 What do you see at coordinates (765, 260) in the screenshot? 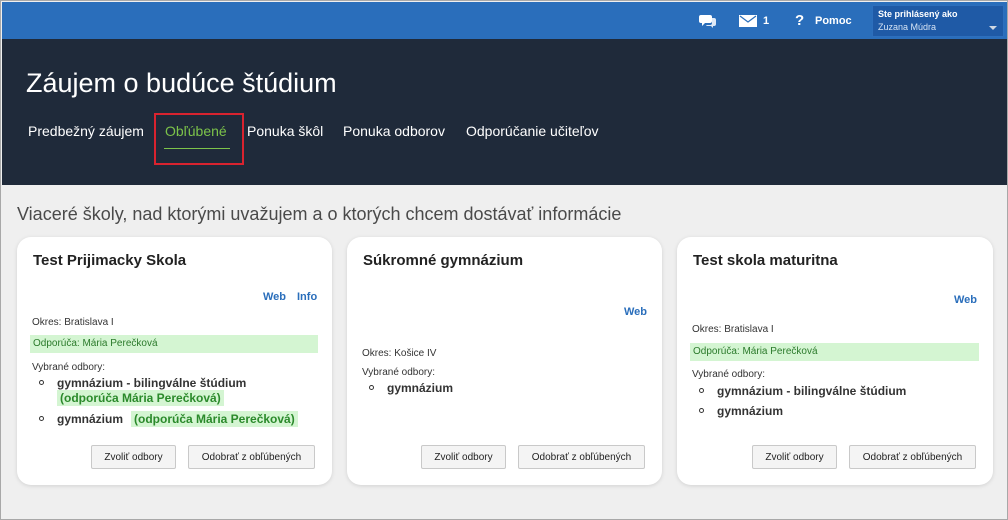
I see `school-title: Test skola maturitna` at bounding box center [765, 260].